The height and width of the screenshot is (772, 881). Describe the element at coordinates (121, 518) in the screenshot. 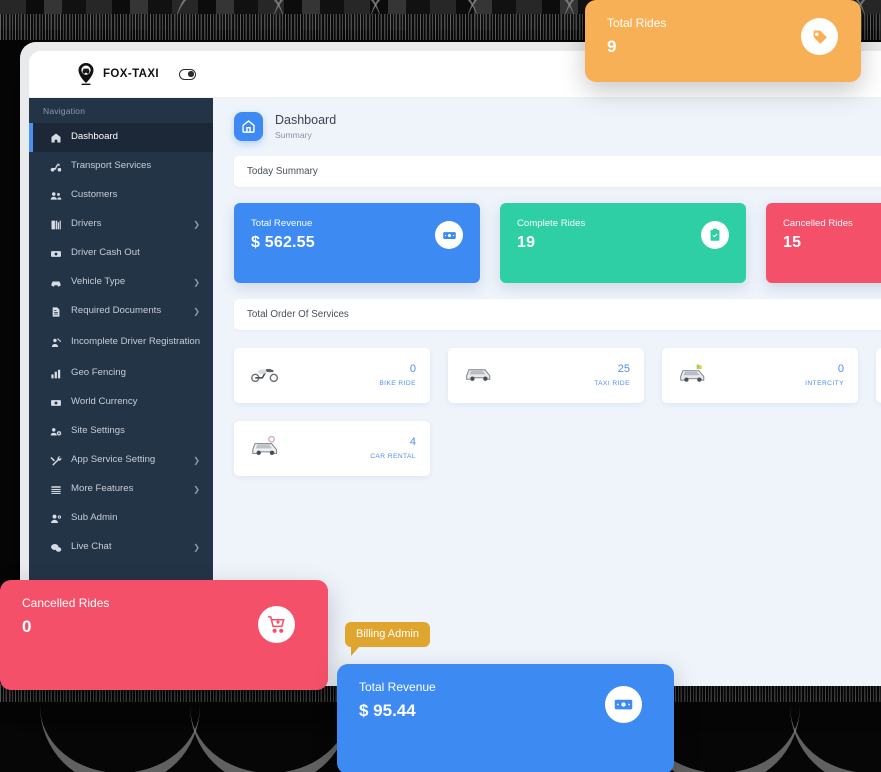

I see `sidebar-item-sub-admin: Sub Admin` at that location.